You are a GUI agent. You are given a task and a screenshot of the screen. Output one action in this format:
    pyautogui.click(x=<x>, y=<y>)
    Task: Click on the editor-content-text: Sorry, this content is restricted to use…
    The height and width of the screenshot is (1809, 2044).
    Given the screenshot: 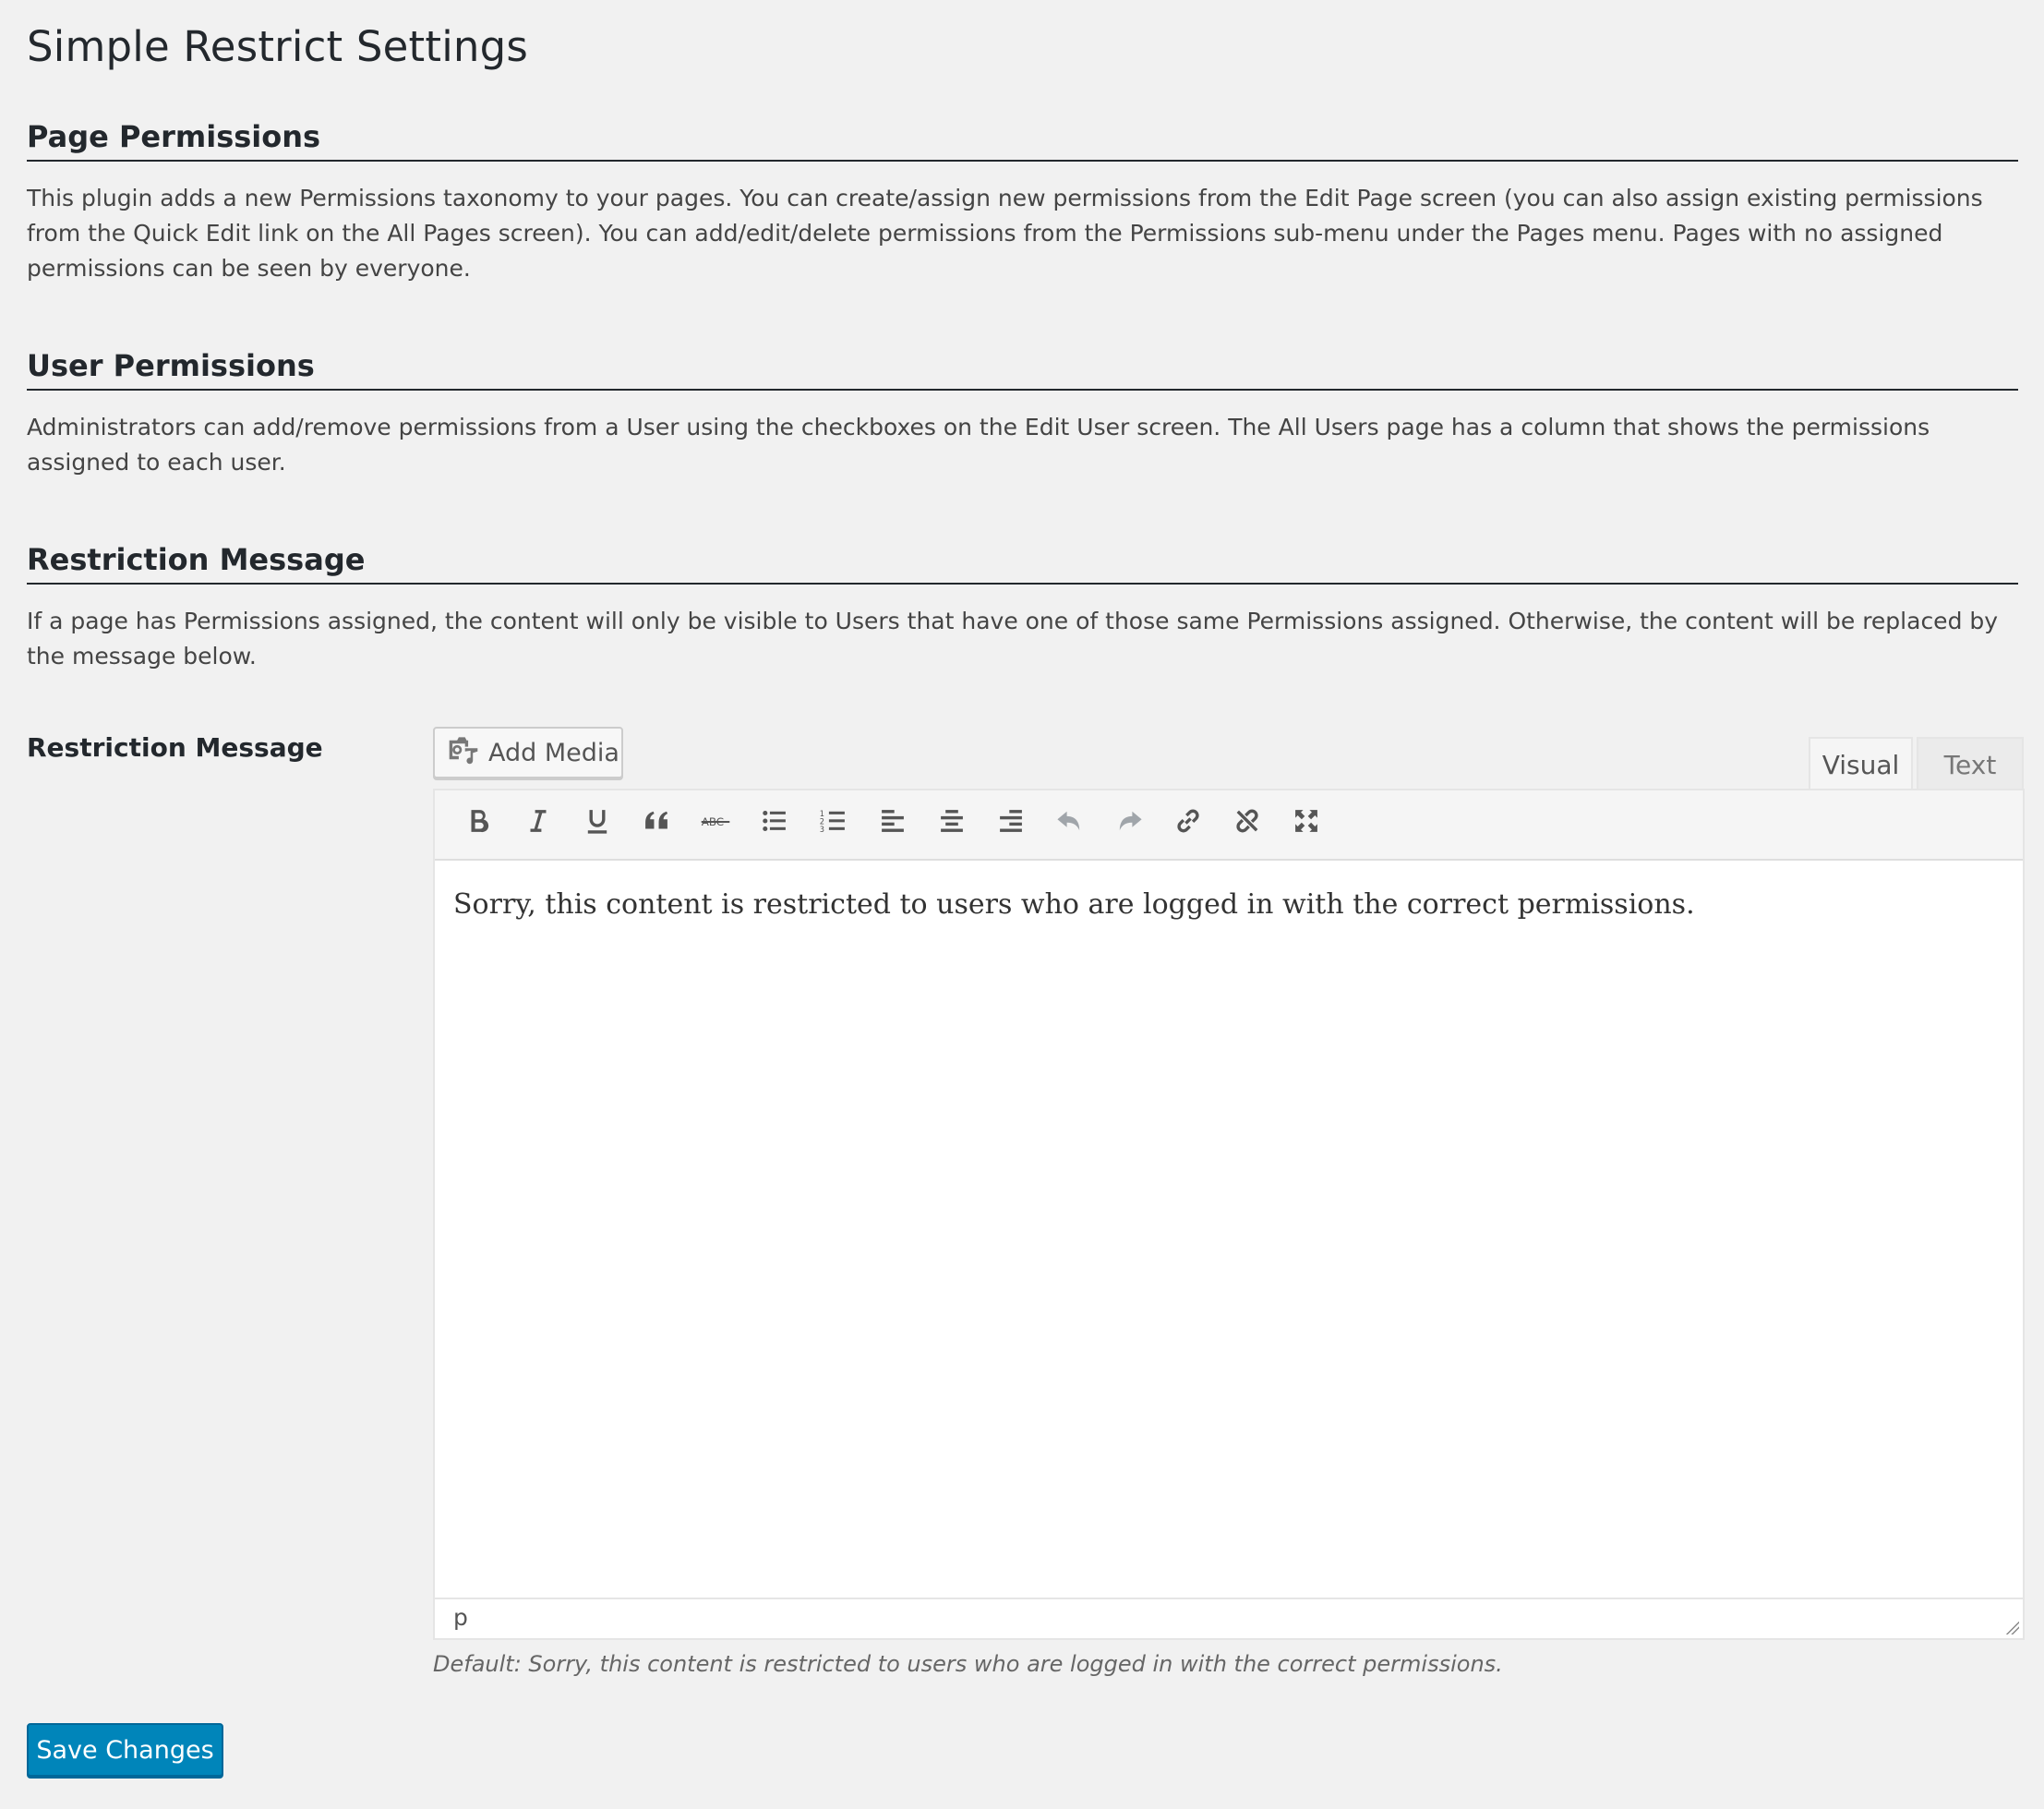 What is the action you would take?
    pyautogui.click(x=1074, y=904)
    